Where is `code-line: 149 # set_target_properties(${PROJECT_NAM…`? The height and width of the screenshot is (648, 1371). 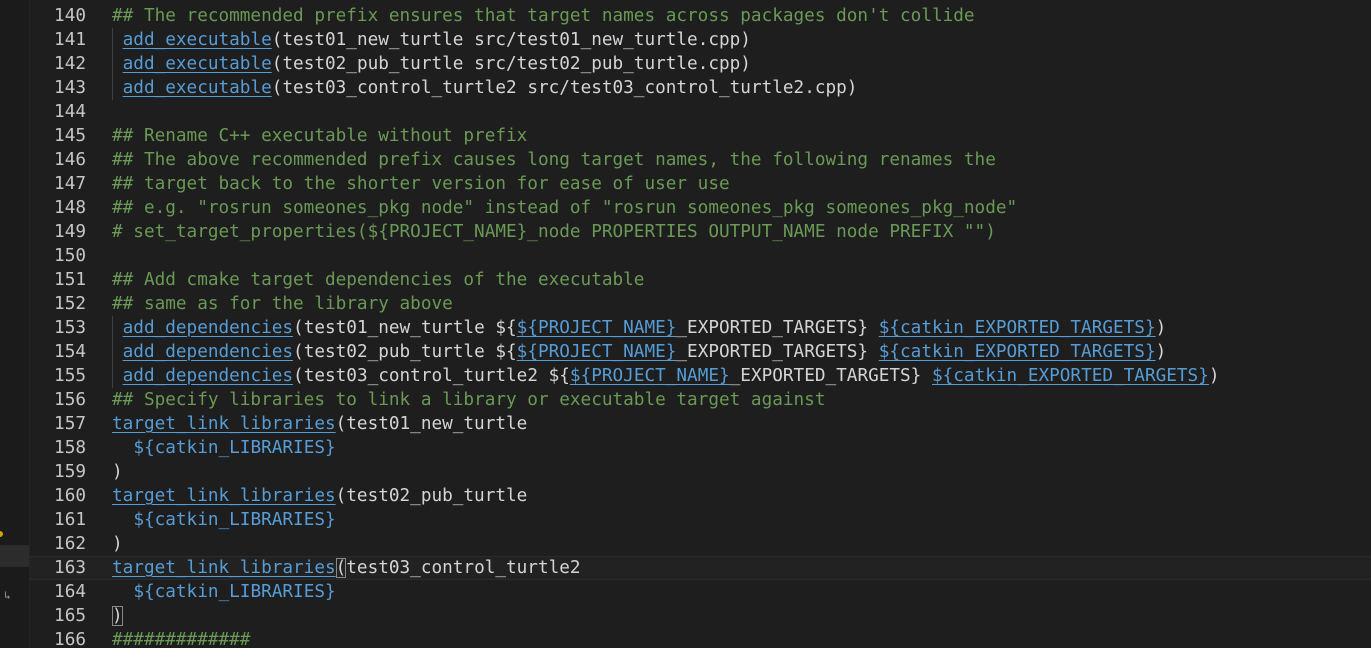 code-line: 149 # set_target_properties(${PROJECT_NAM… is located at coordinates (700, 232).